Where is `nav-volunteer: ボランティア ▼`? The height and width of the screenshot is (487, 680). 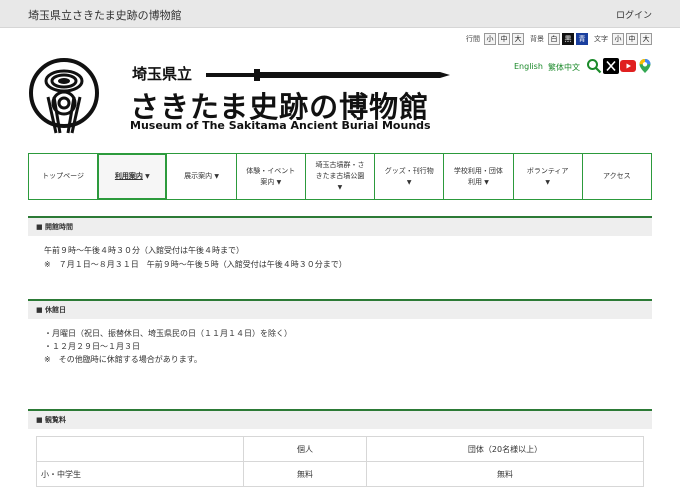
nav-volunteer: ボランティア ▼ is located at coordinates (547, 176).